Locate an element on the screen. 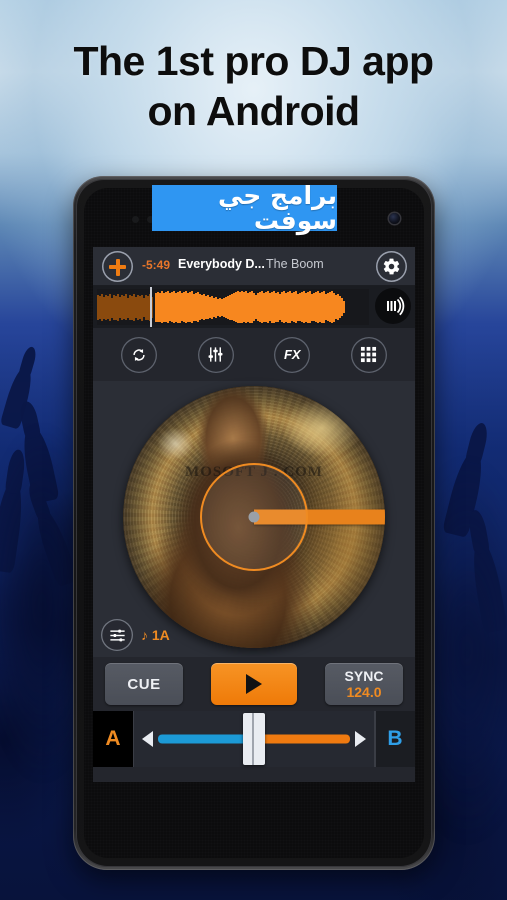  fx-button: FX is located at coordinates (292, 355).